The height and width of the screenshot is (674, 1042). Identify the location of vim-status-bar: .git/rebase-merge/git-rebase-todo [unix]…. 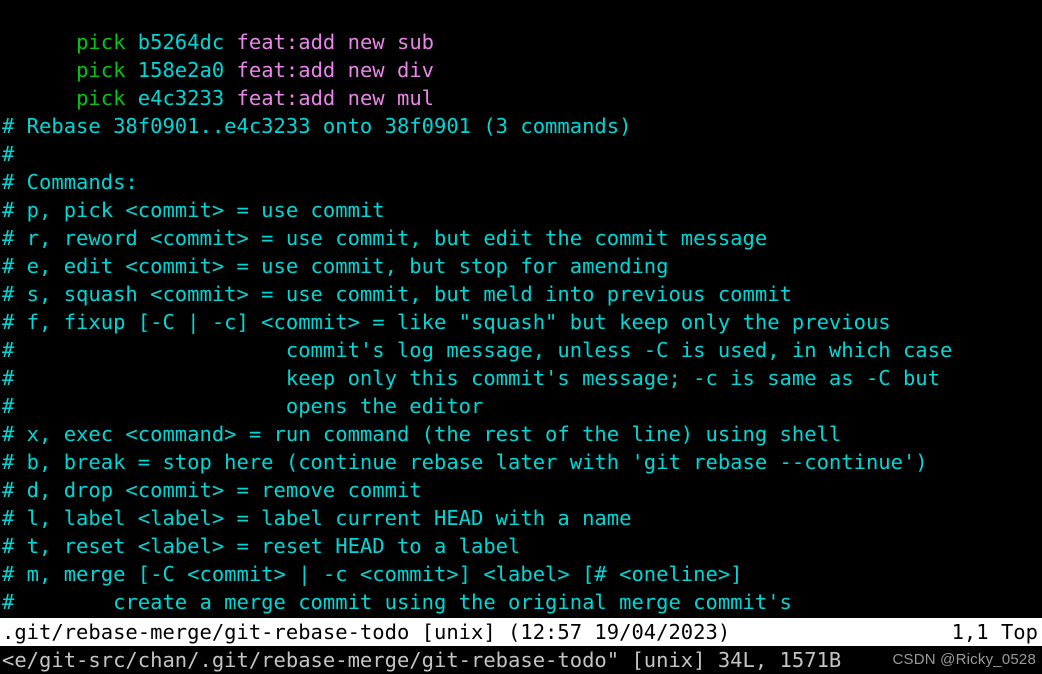
(521, 632).